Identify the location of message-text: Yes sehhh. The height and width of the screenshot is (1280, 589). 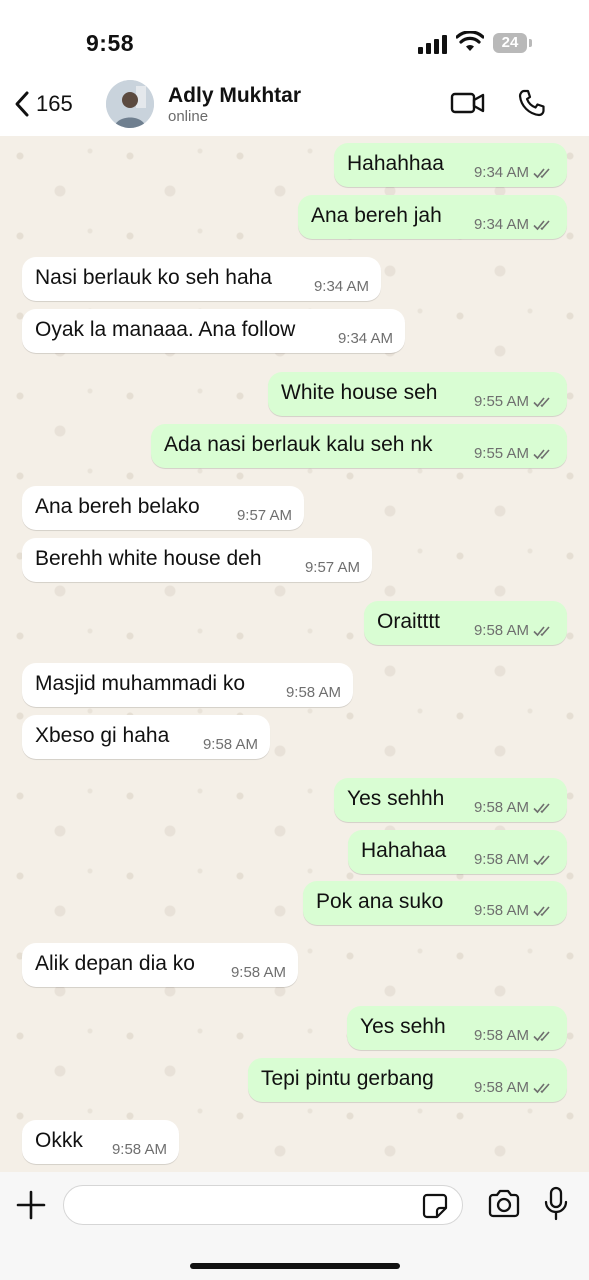
(396, 798).